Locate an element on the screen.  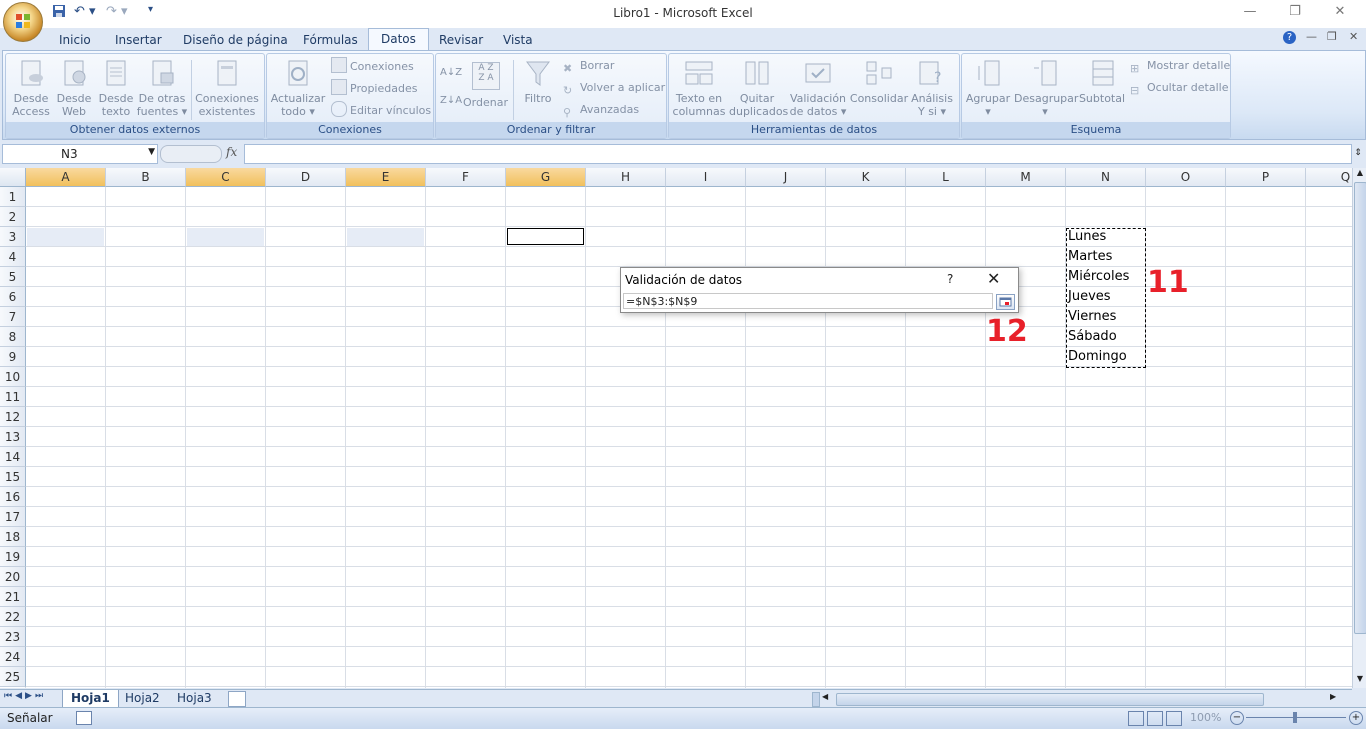
minimize-button: — is located at coordinates (1250, 13).